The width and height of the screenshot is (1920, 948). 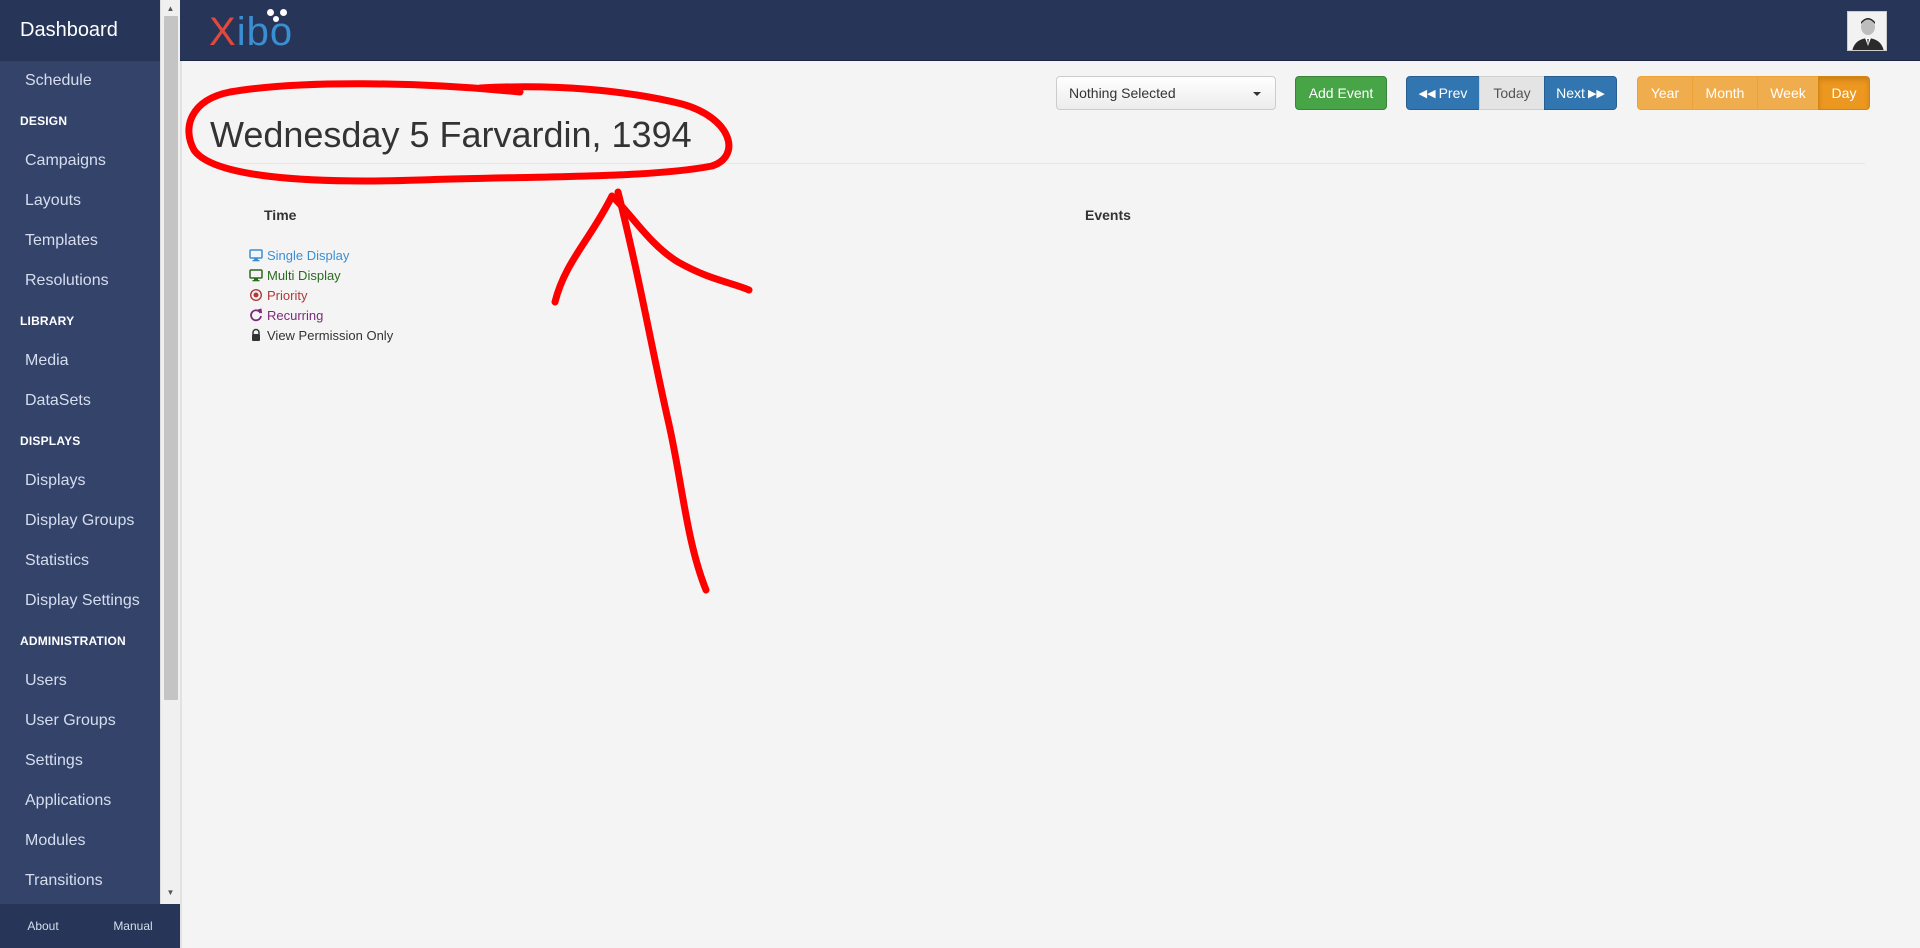 I want to click on scroll-up-arrow-icon: ▲, so click(x=170, y=9).